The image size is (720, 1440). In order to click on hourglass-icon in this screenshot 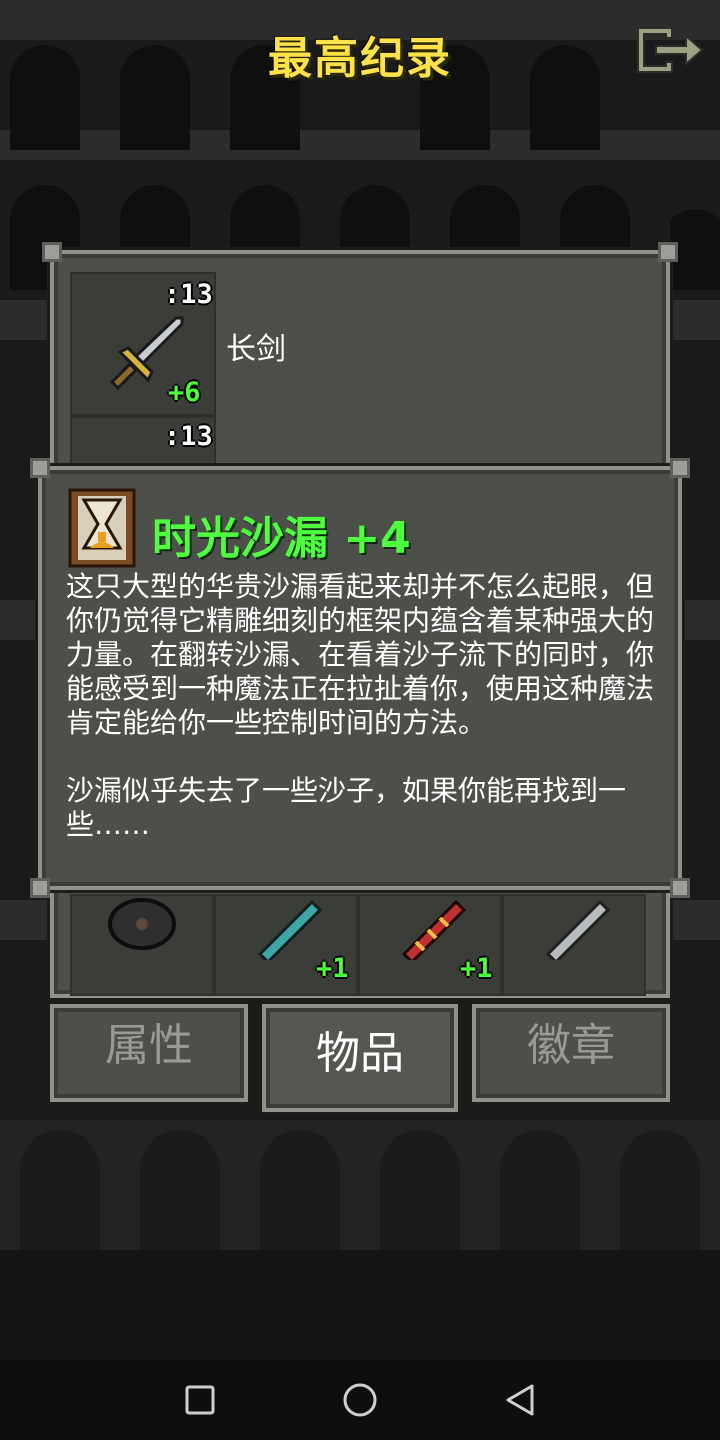, I will do `click(102, 528)`.